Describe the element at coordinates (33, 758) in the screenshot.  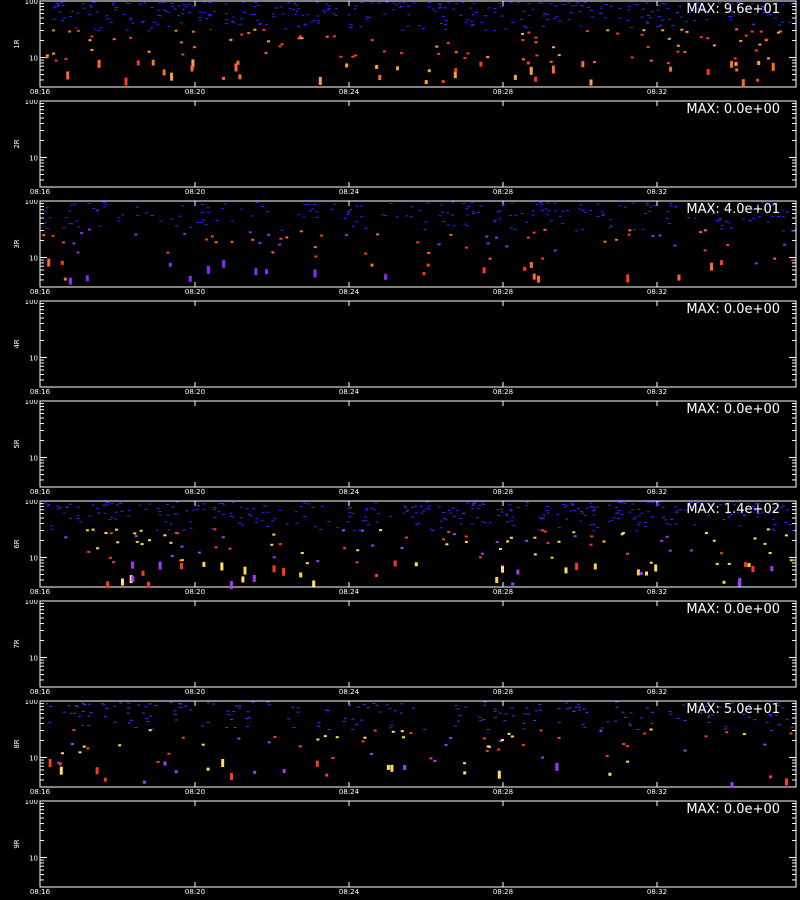
I see `y-tick-label: 10` at that location.